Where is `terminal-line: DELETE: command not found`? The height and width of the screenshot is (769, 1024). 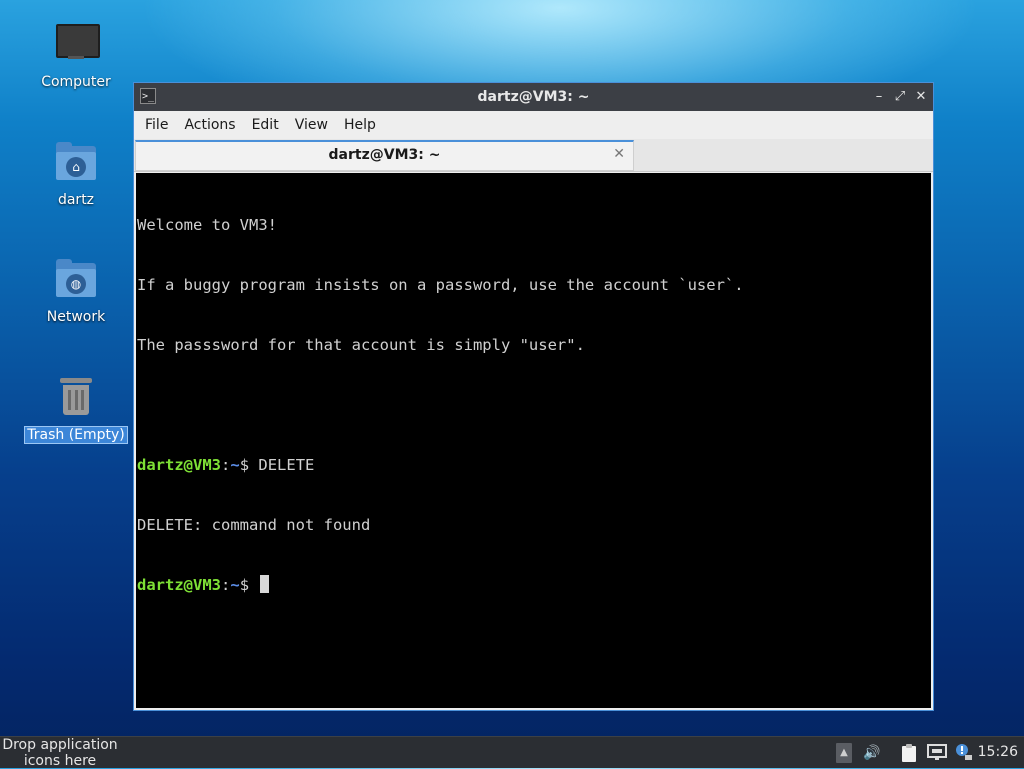 terminal-line: DELETE: command not found is located at coordinates (254, 525).